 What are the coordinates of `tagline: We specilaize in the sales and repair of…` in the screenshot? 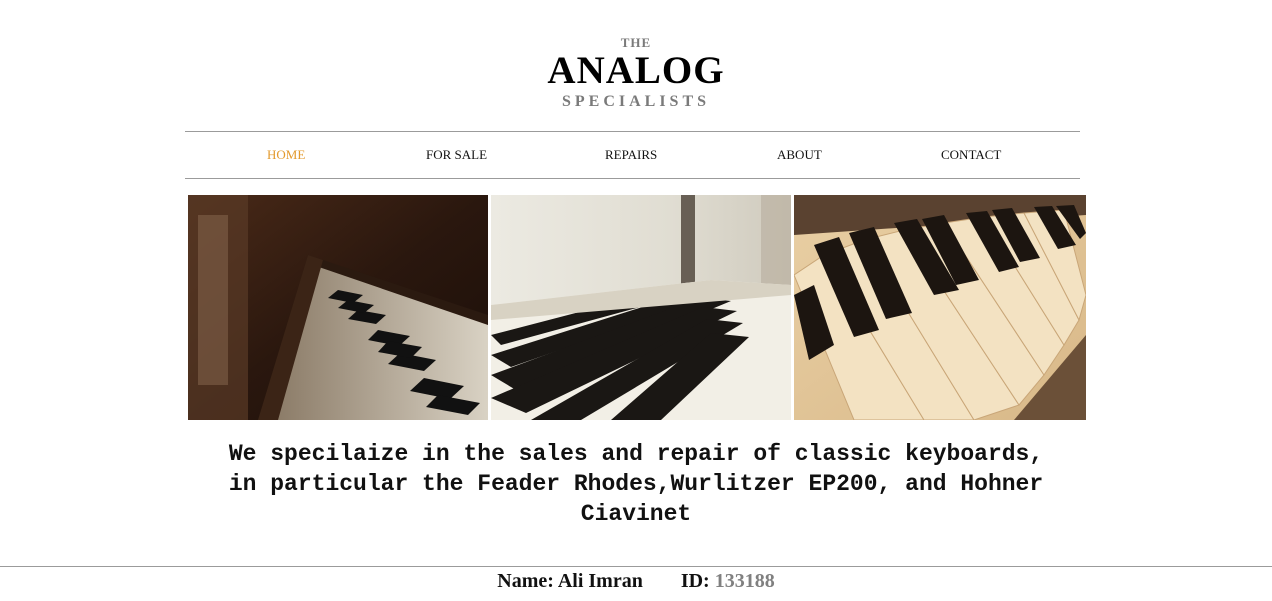 It's located at (636, 484).